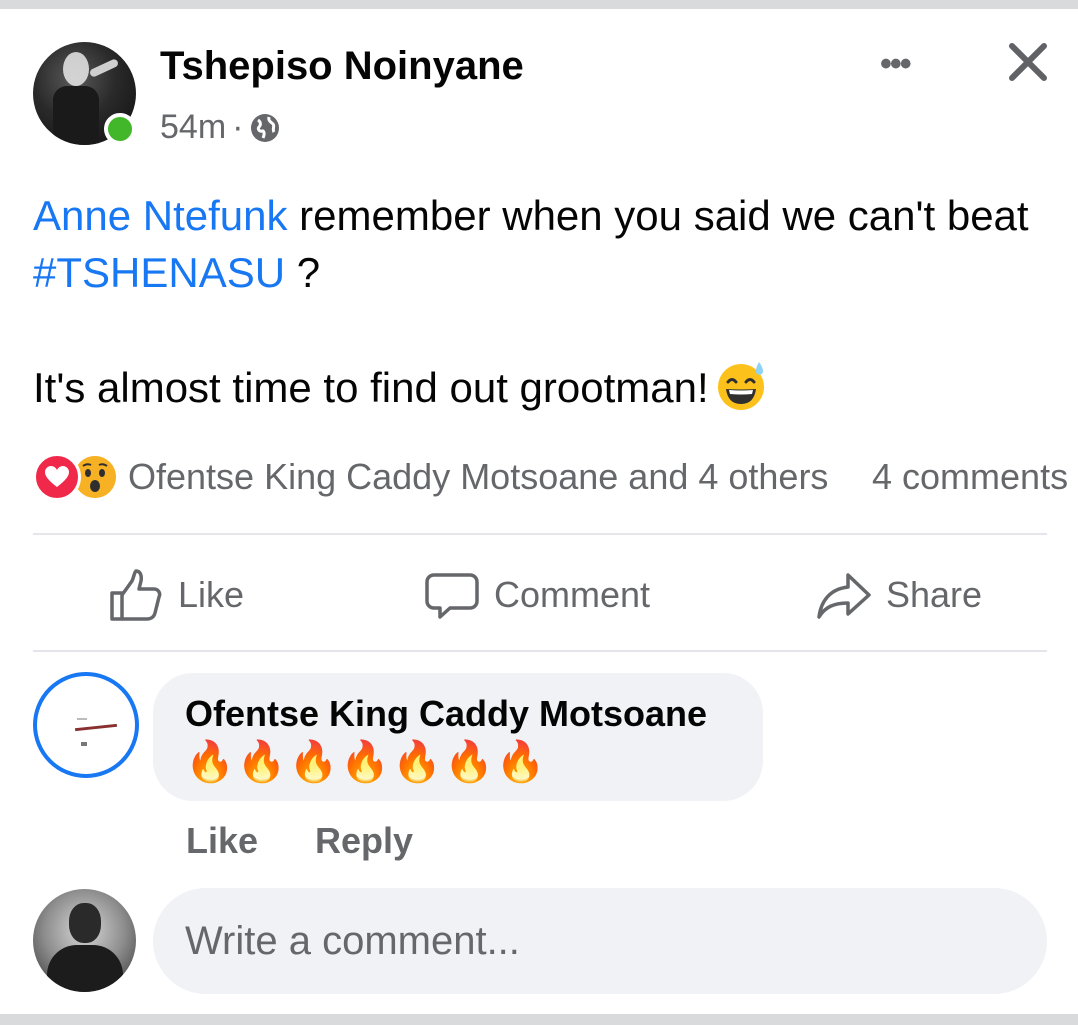  I want to click on online-status-indicator, so click(120, 129).